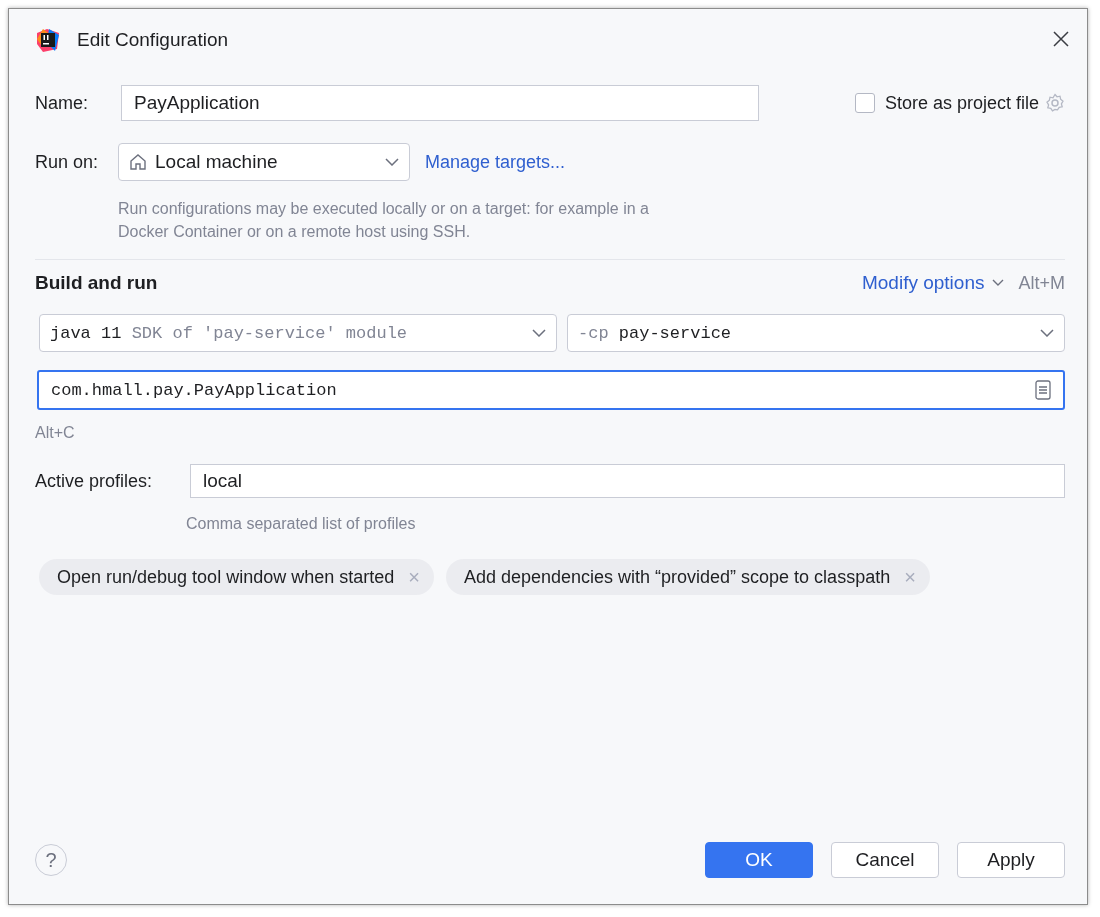  Describe the element at coordinates (933, 283) in the screenshot. I see `modify-options-link: Modify options` at that location.